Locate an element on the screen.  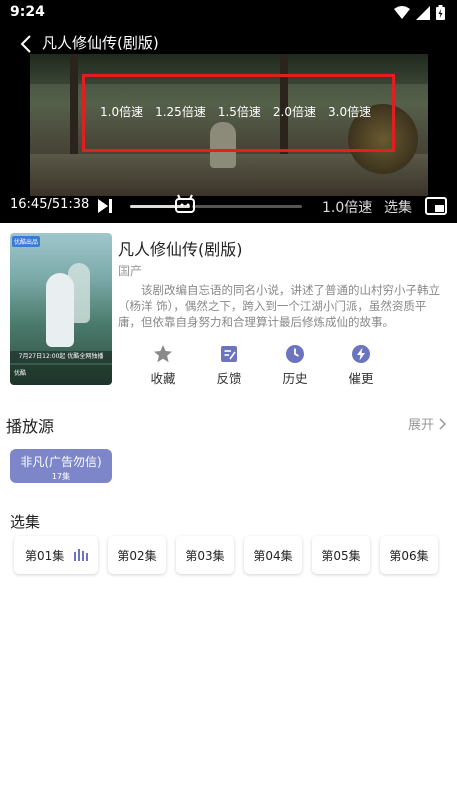
episode-label: 第06集 is located at coordinates (409, 555).